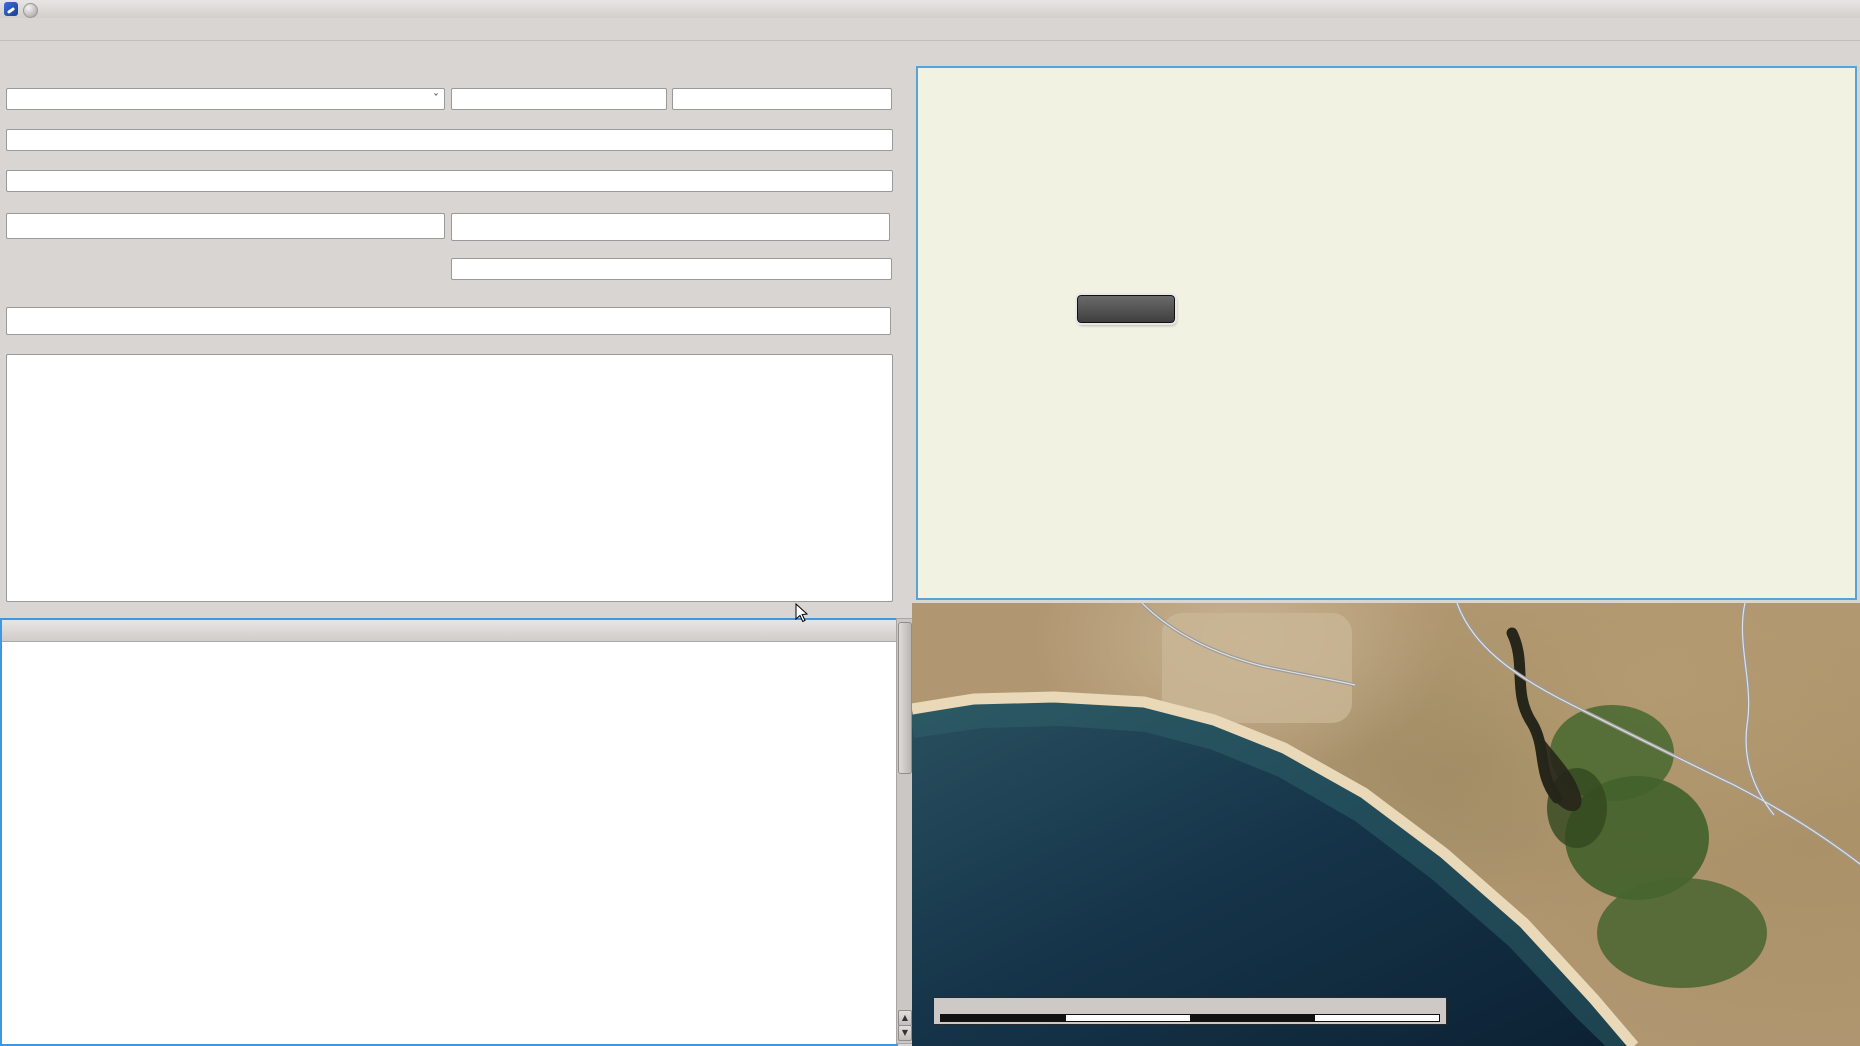 This screenshot has width=1860, height=1046. What do you see at coordinates (802, 613) in the screenshot?
I see `mouse-cursor` at bounding box center [802, 613].